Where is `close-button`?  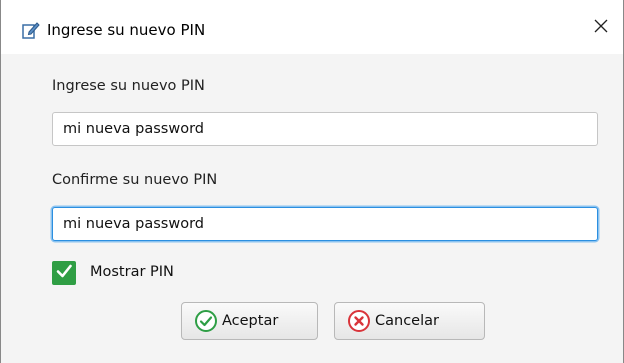
close-button is located at coordinates (601, 28).